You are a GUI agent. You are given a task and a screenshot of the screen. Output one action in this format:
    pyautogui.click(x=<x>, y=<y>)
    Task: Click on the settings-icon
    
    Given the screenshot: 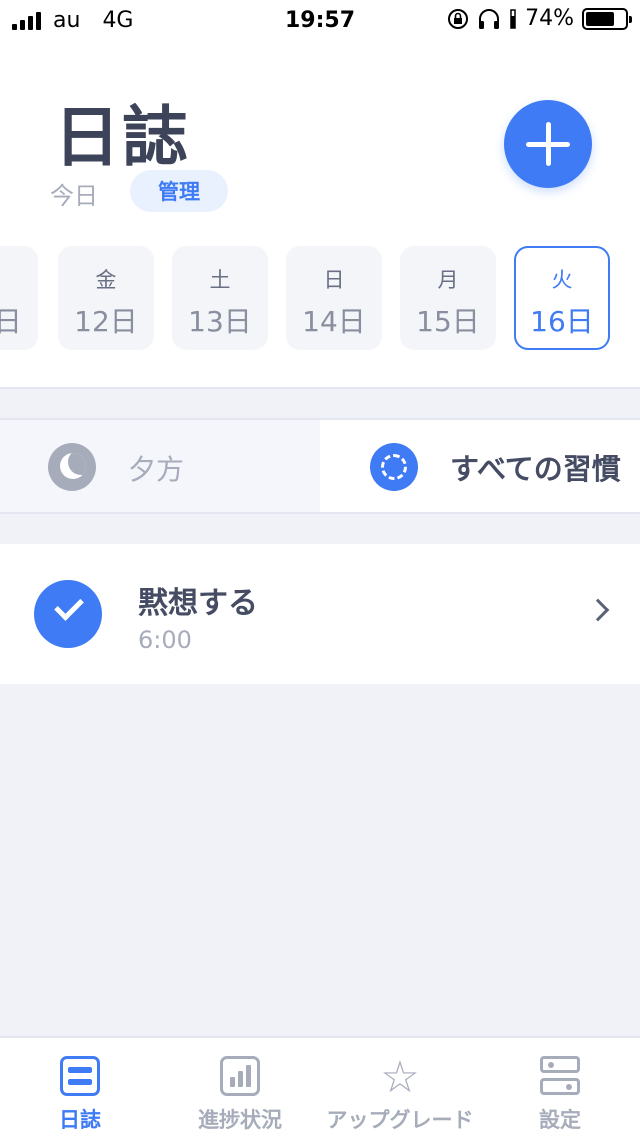 What is the action you would take?
    pyautogui.click(x=560, y=1076)
    